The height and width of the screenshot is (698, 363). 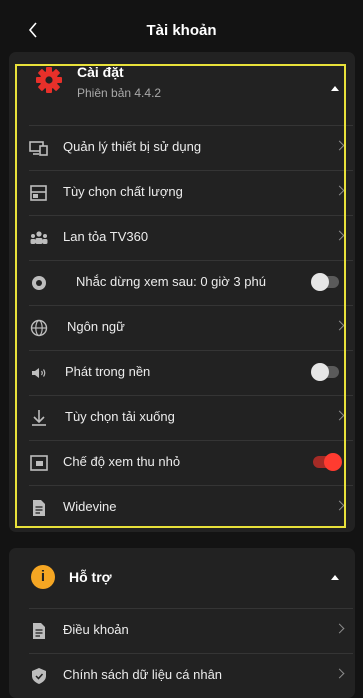 I want to click on row-label: Điều khoản, so click(x=96, y=629).